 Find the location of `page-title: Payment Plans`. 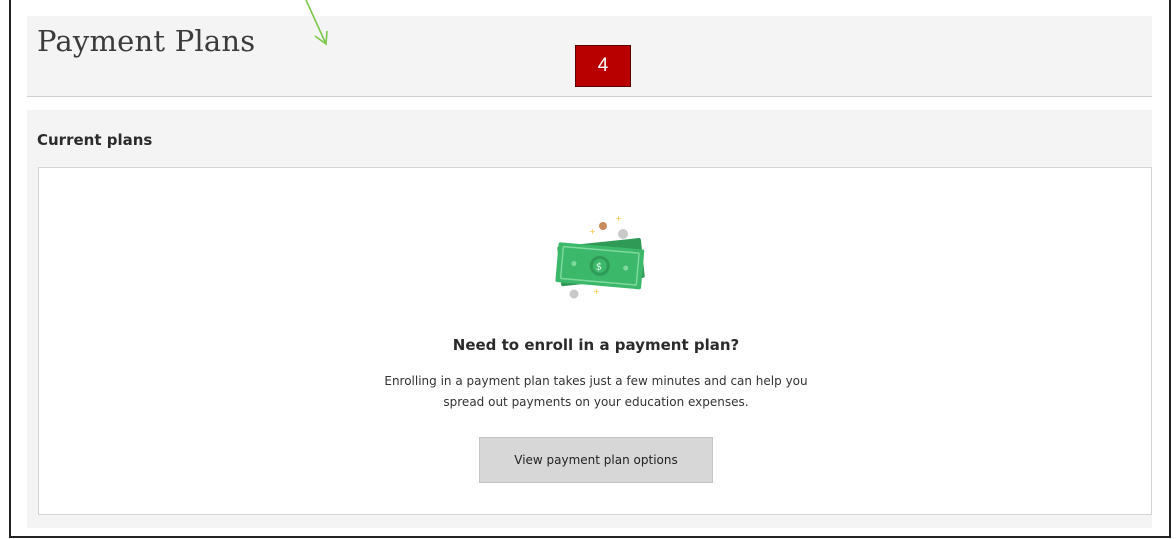

page-title: Payment Plans is located at coordinates (146, 41).